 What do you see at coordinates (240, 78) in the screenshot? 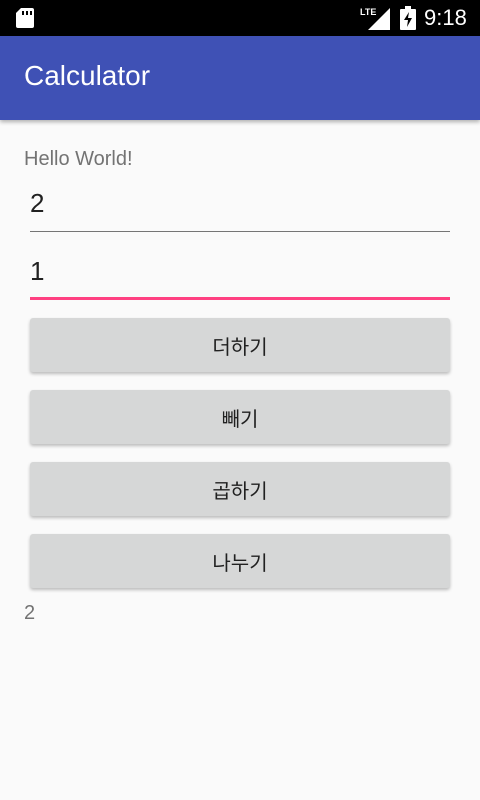
I see `app-bar: Calculator` at bounding box center [240, 78].